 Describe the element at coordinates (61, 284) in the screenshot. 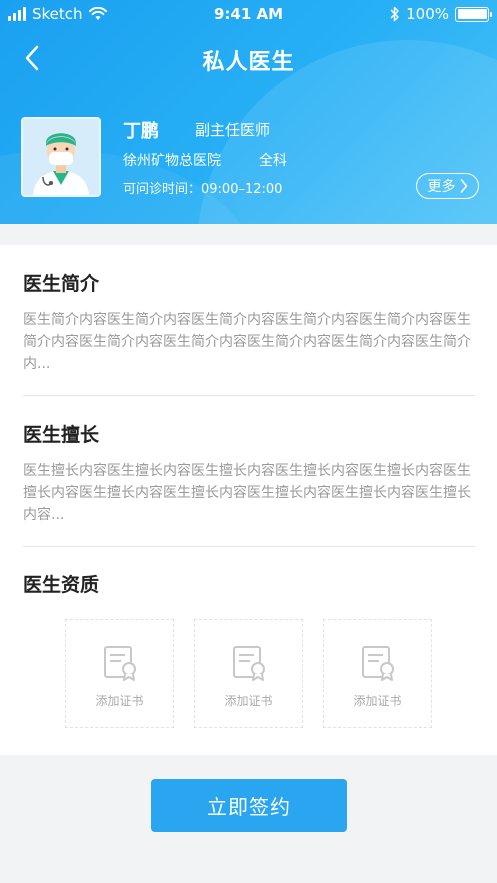

I see `section-heading: 医生简介` at that location.